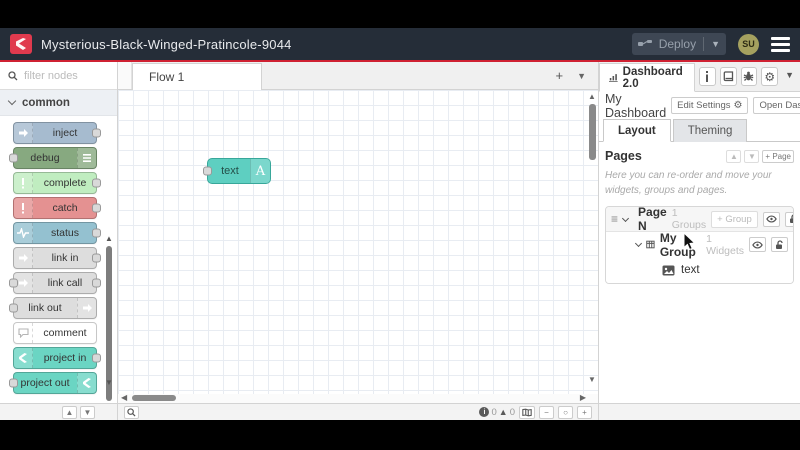 This screenshot has height=450, width=800. Describe the element at coordinates (53, 158) in the screenshot. I see `palette-node-debug: debug` at that location.